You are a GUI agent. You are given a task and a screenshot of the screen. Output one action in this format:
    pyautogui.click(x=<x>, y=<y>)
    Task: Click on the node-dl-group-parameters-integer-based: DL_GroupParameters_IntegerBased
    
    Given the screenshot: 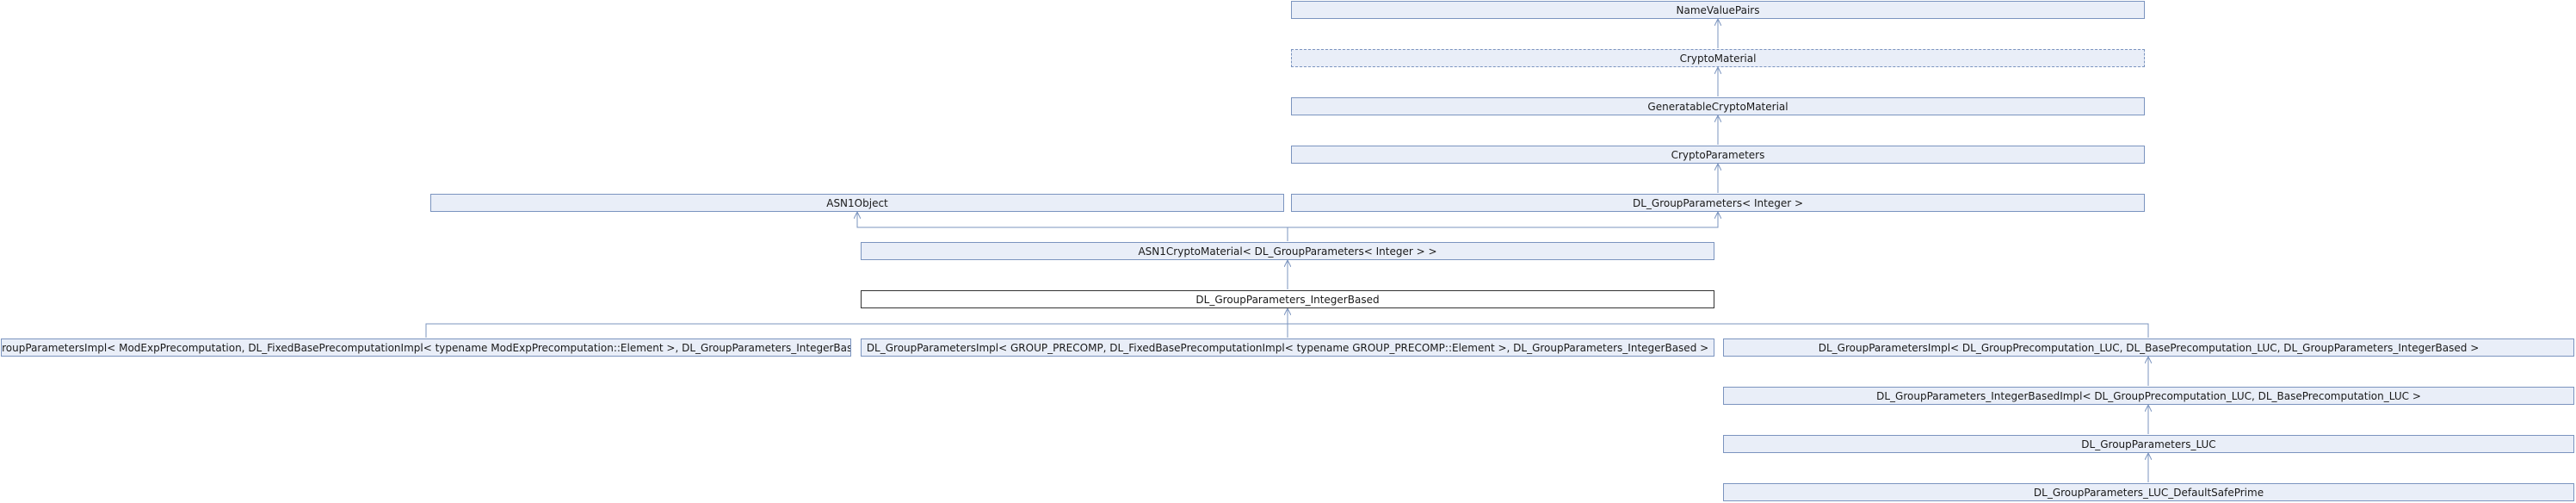 What is the action you would take?
    pyautogui.click(x=1287, y=299)
    